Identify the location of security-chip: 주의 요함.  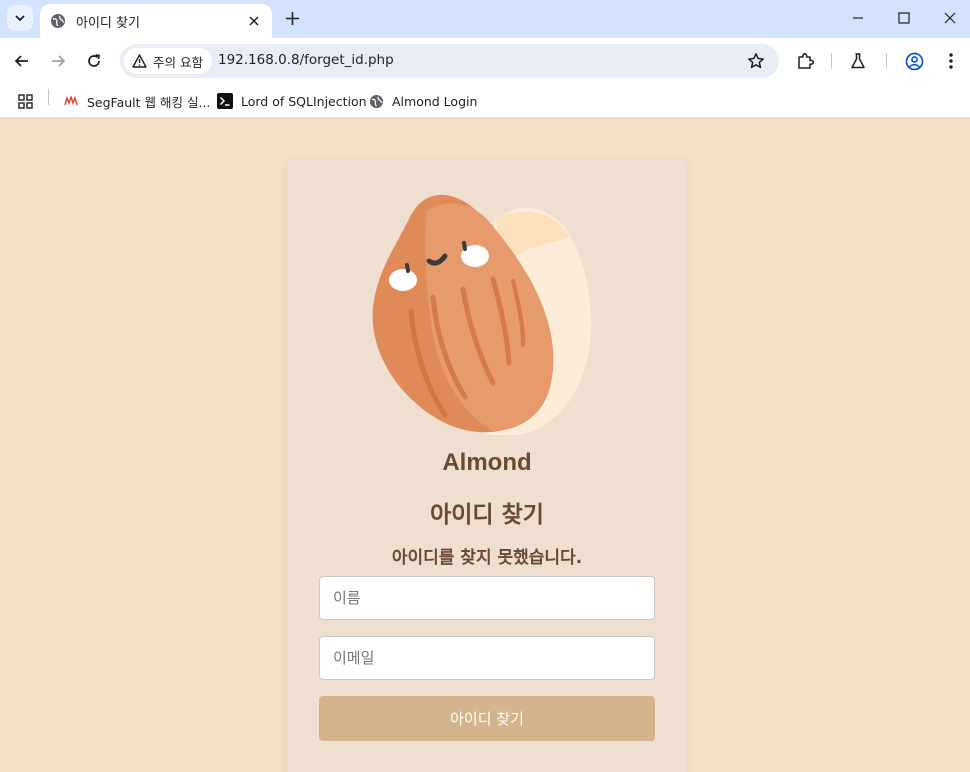
(168, 61).